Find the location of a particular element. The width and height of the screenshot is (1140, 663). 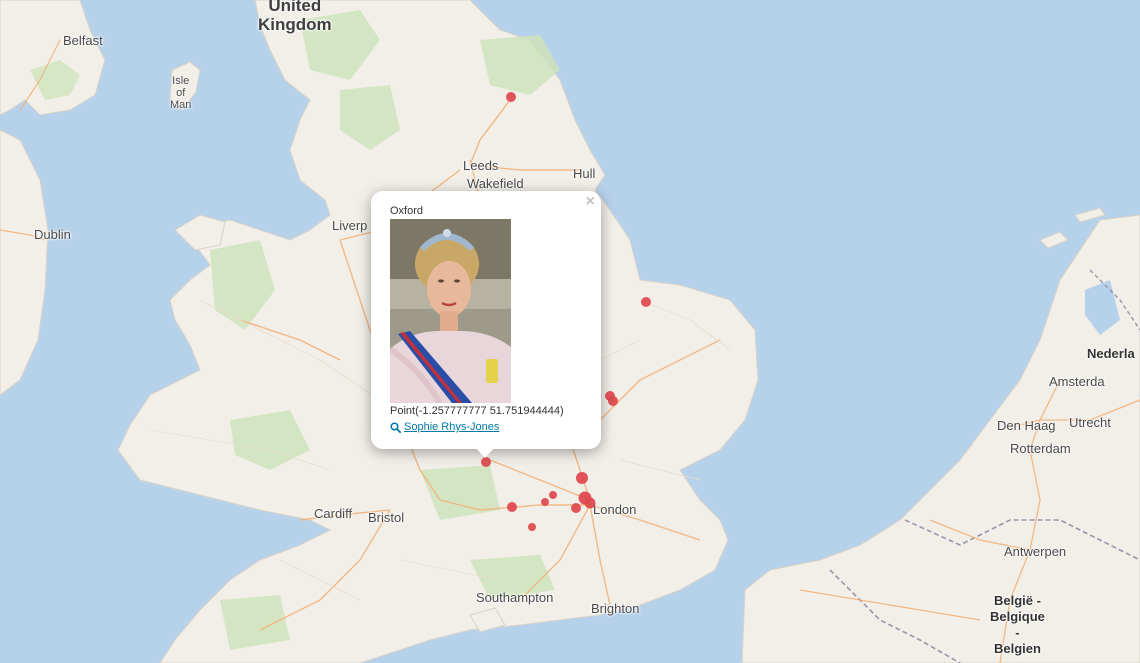

search-icon is located at coordinates (395, 427).